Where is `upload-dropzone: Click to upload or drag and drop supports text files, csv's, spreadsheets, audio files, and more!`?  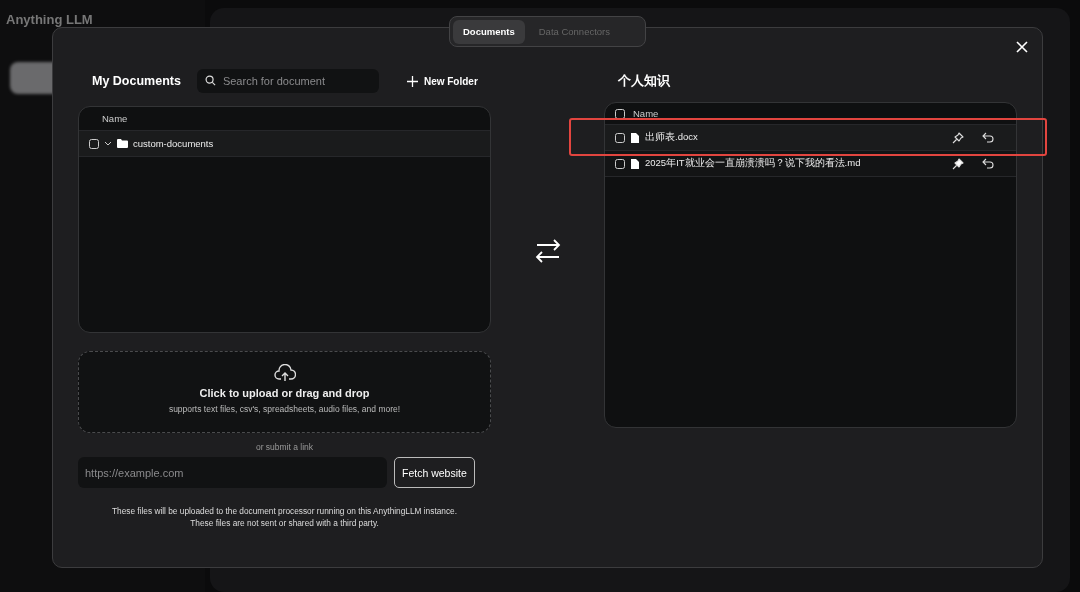
upload-dropzone: Click to upload or drag and drop supports text files, csv's, spreadsheets, audio files, and more! is located at coordinates (284, 392).